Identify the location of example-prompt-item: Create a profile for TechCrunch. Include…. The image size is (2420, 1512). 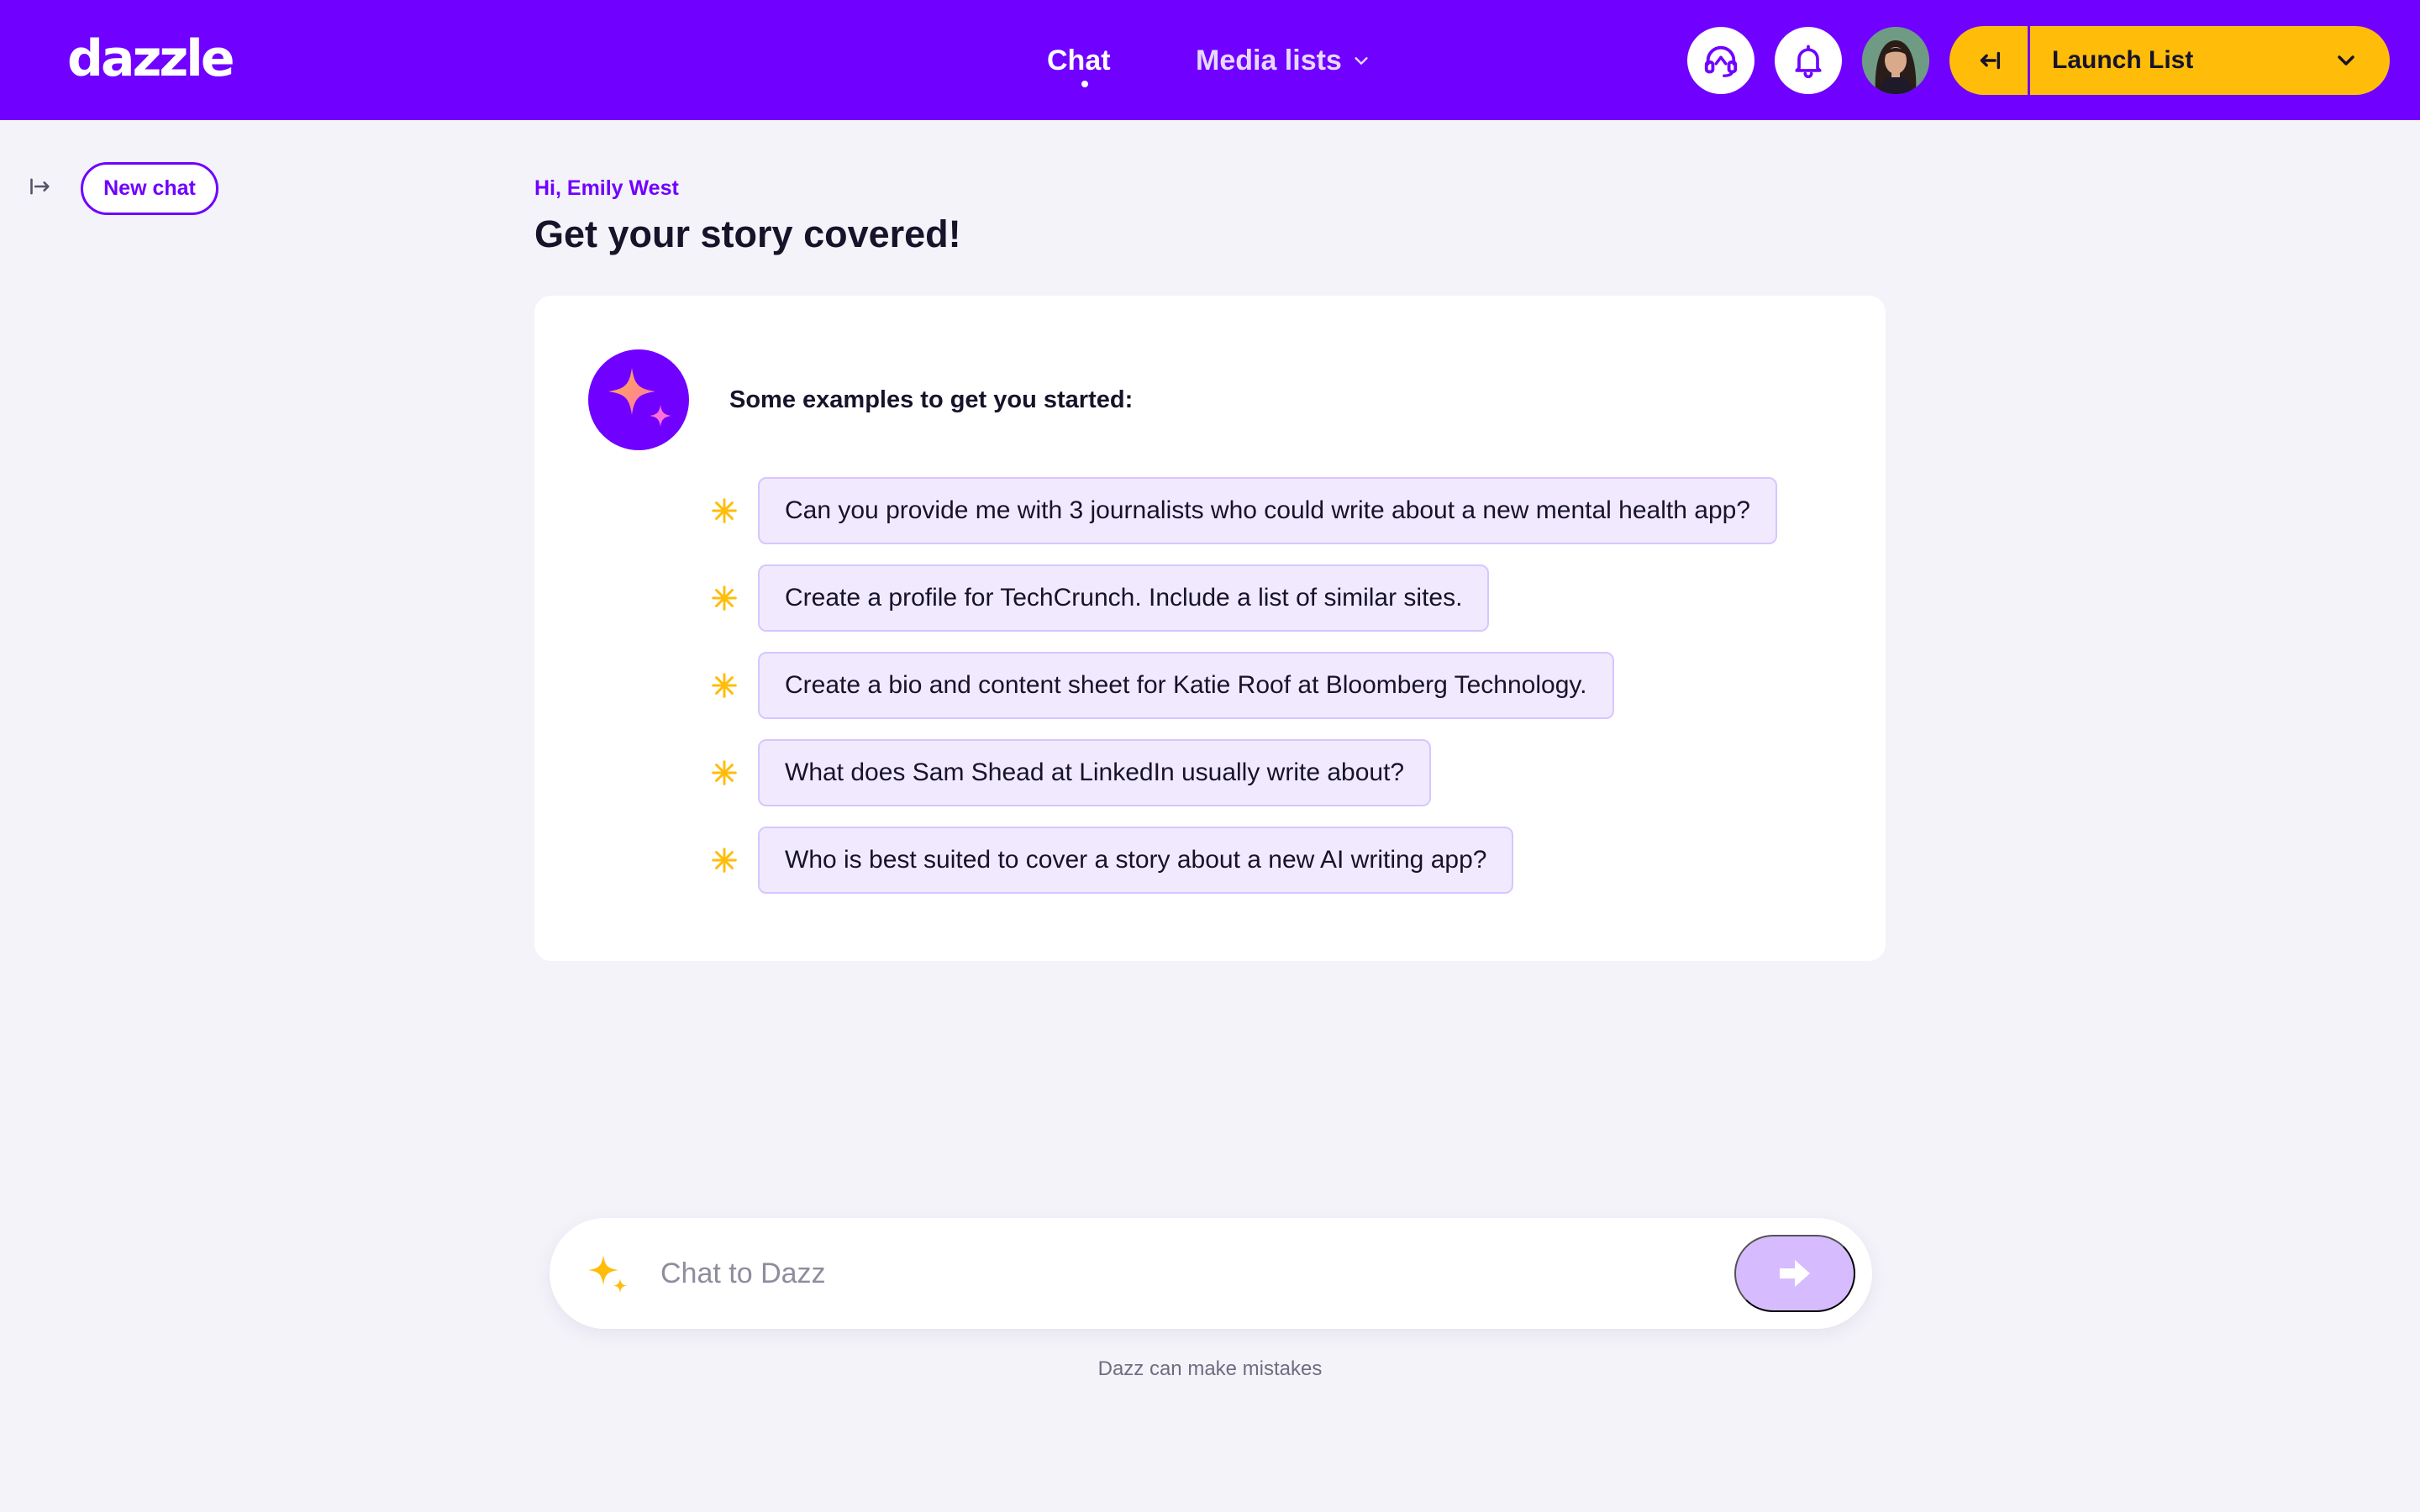
(1101, 598).